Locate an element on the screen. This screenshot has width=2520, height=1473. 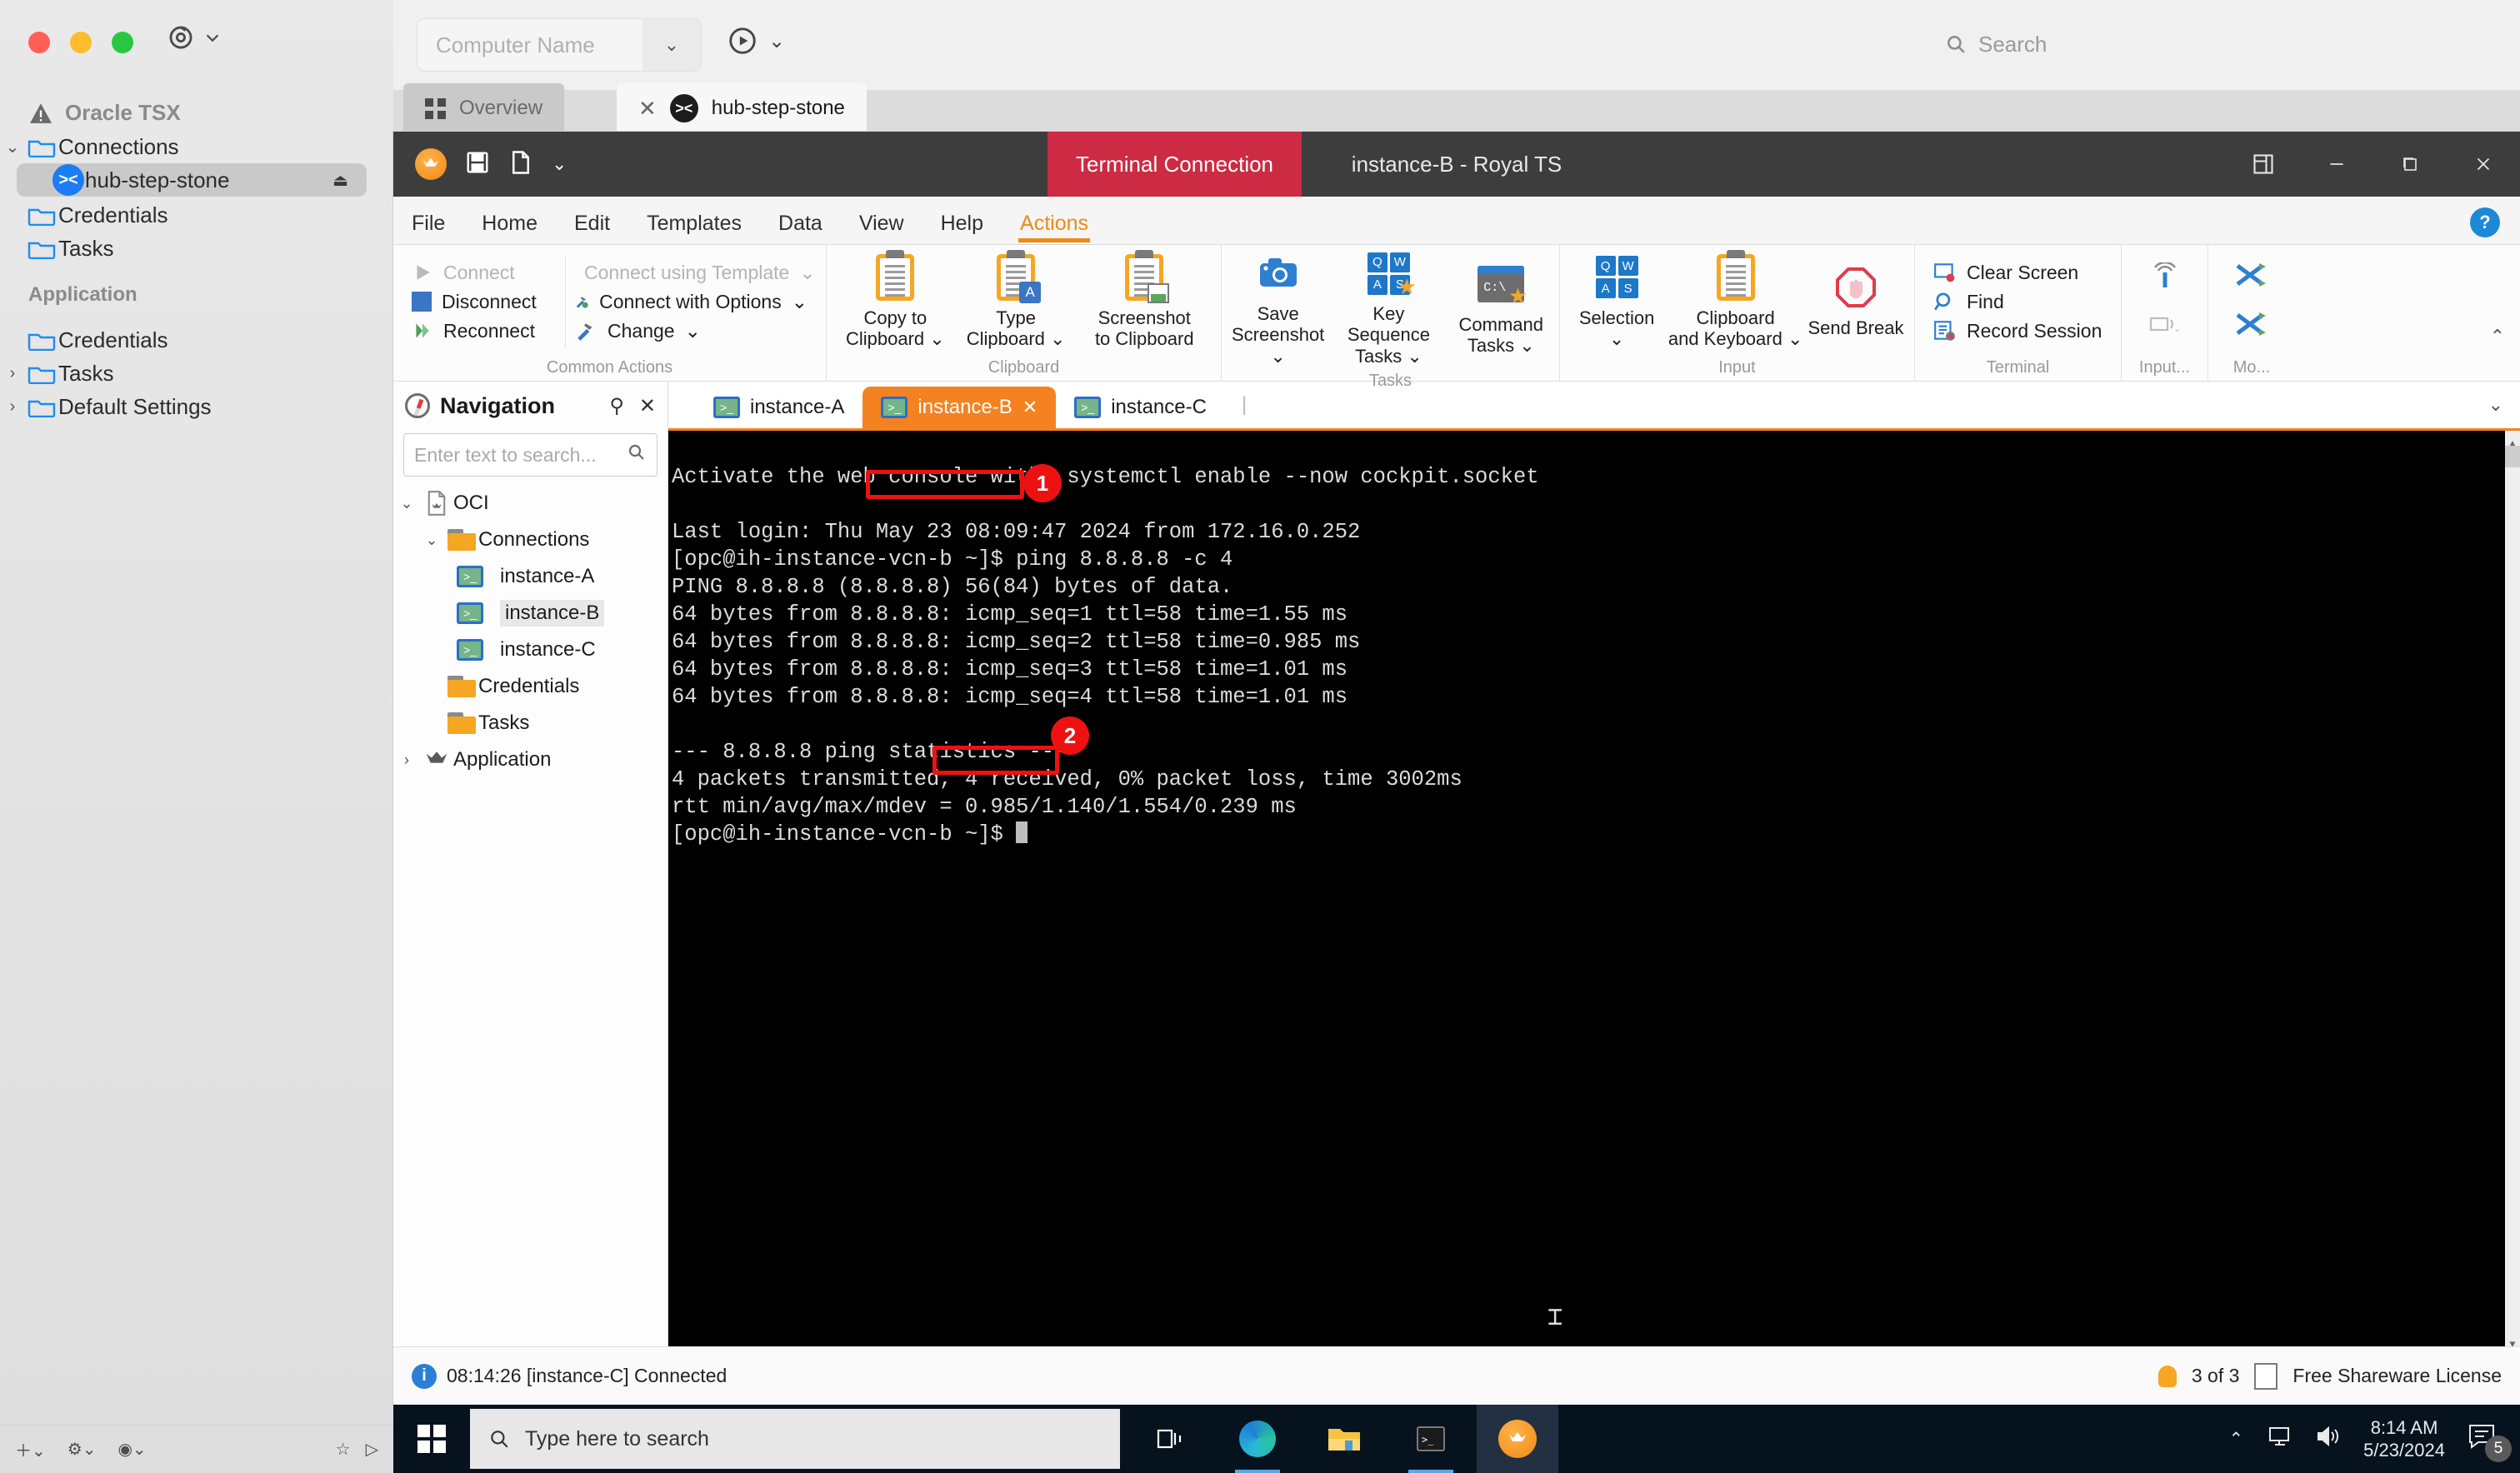
mac-search-field: Search is located at coordinates (2213, 44).